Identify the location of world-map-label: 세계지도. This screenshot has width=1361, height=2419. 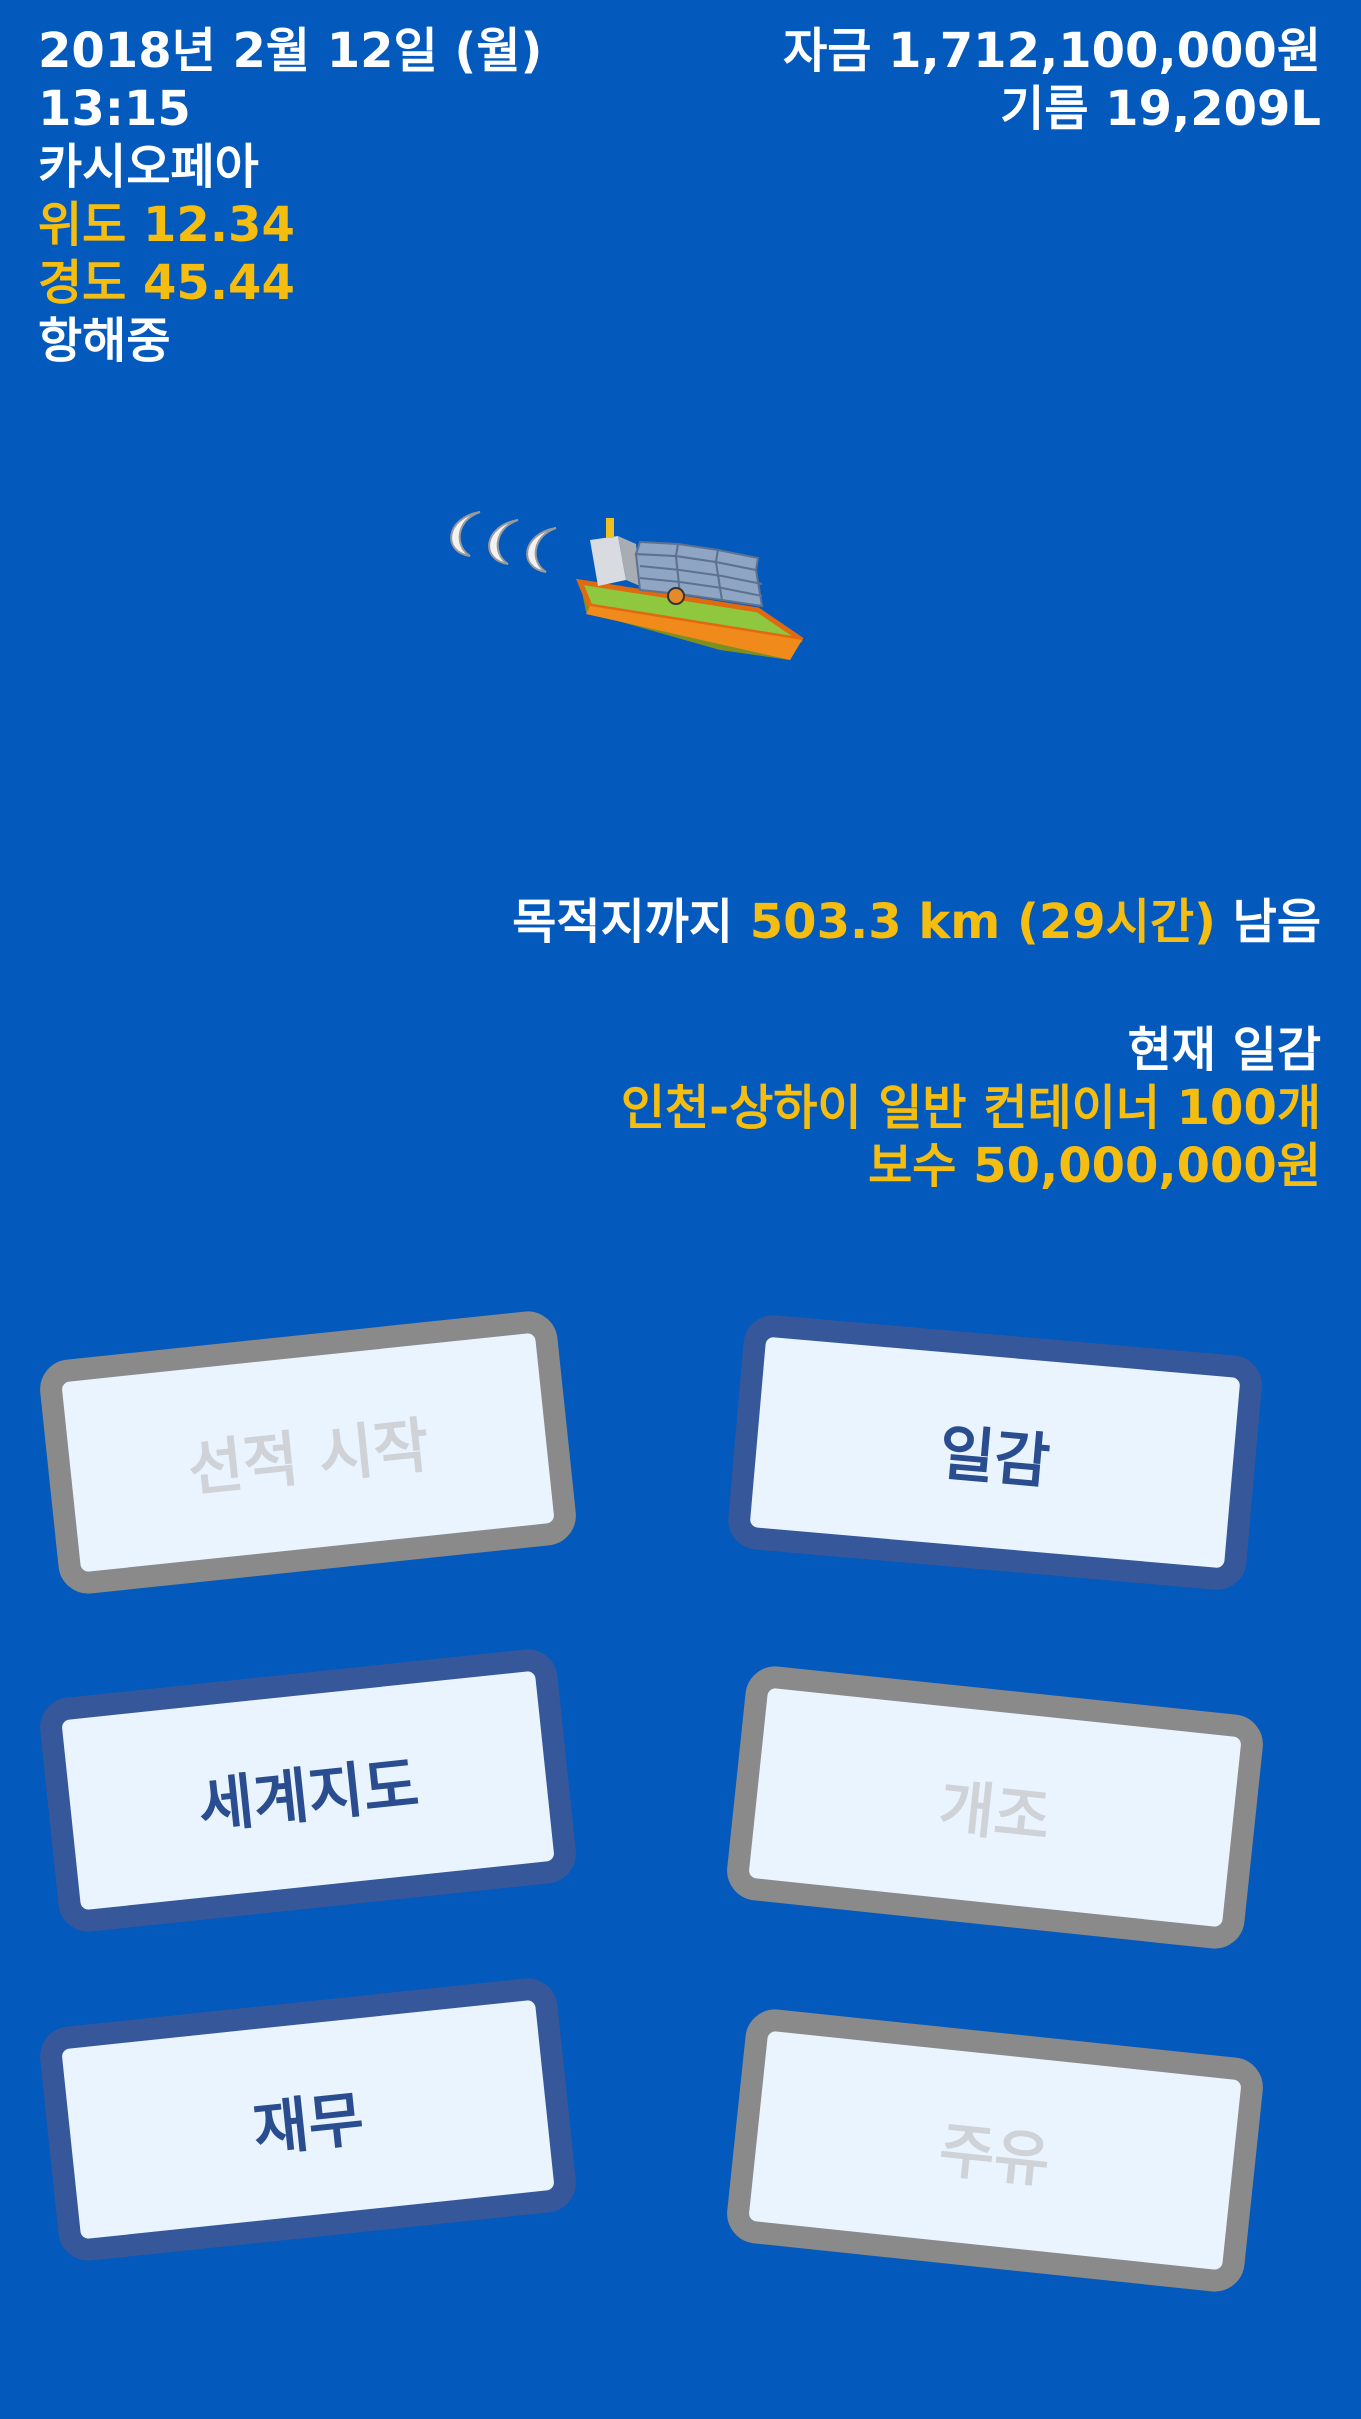
(309, 1796).